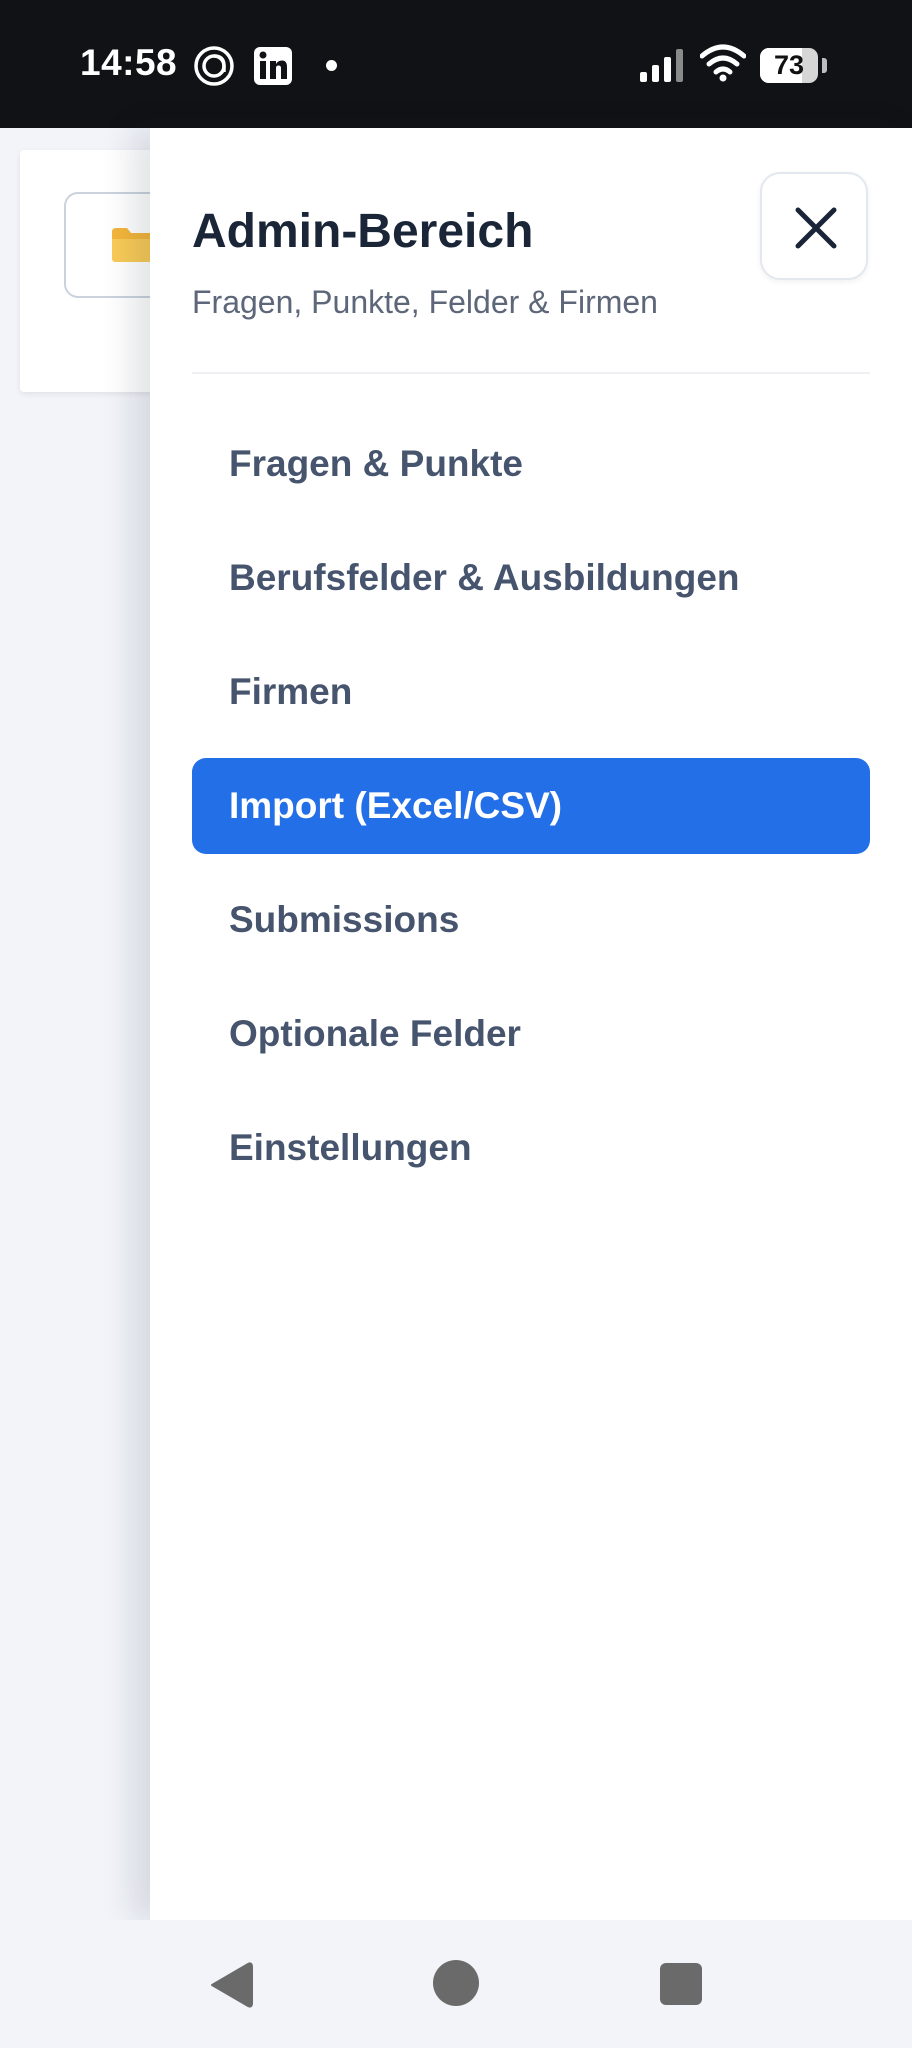 The height and width of the screenshot is (2048, 912). Describe the element at coordinates (425, 302) in the screenshot. I see `drawer-subtitle: Fragen, Punkte, Felder & Firmen` at that location.